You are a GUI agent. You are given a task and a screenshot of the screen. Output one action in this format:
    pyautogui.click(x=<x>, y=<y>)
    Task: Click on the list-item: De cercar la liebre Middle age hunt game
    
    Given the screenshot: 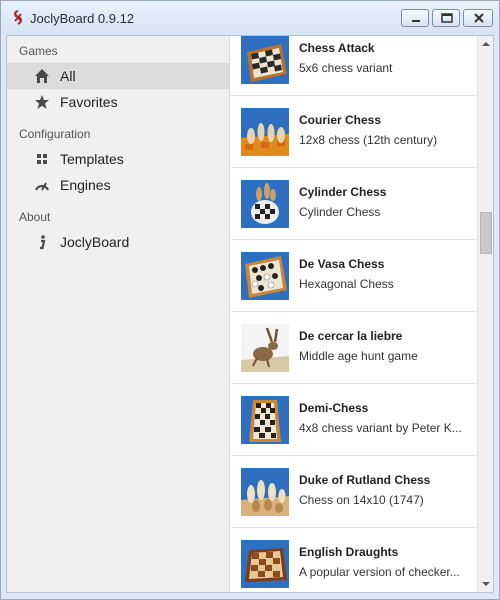 What is the action you would take?
    pyautogui.click(x=354, y=348)
    